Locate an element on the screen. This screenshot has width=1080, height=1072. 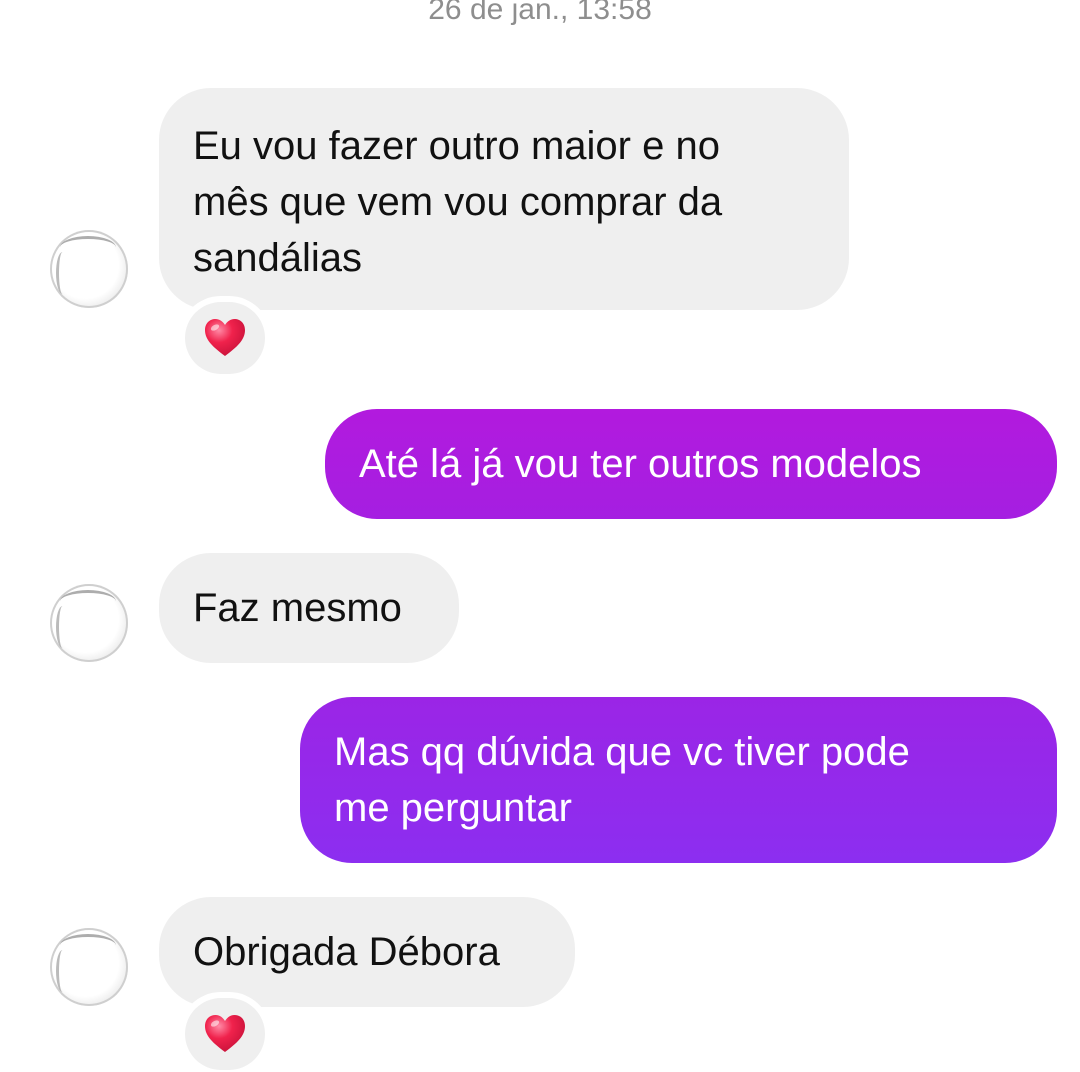
message-line: Mas qq dúvida que vc tiver pode is located at coordinates (622, 752).